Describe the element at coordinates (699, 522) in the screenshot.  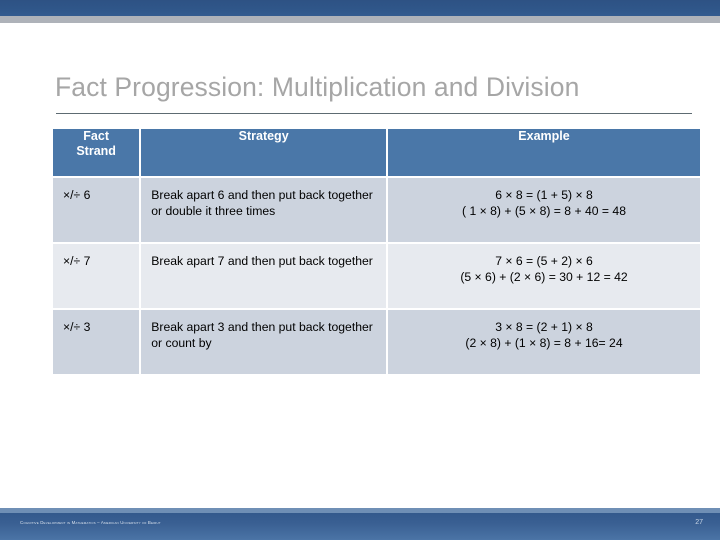
I see `footer-page-number: 27` at that location.